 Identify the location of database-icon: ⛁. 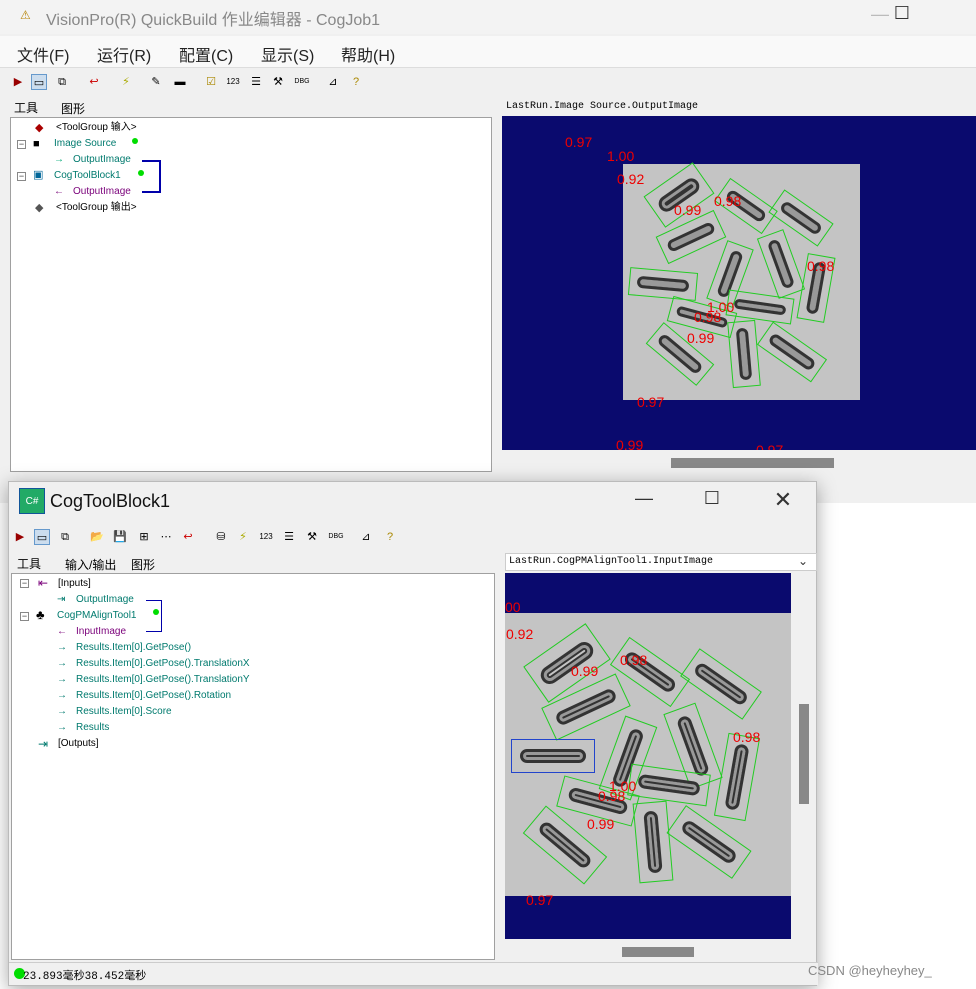
(221, 537).